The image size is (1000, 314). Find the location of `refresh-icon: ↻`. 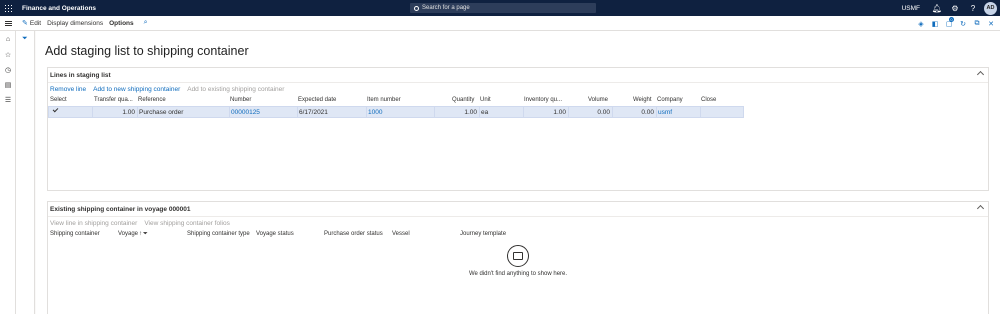

refresh-icon: ↻ is located at coordinates (963, 23).